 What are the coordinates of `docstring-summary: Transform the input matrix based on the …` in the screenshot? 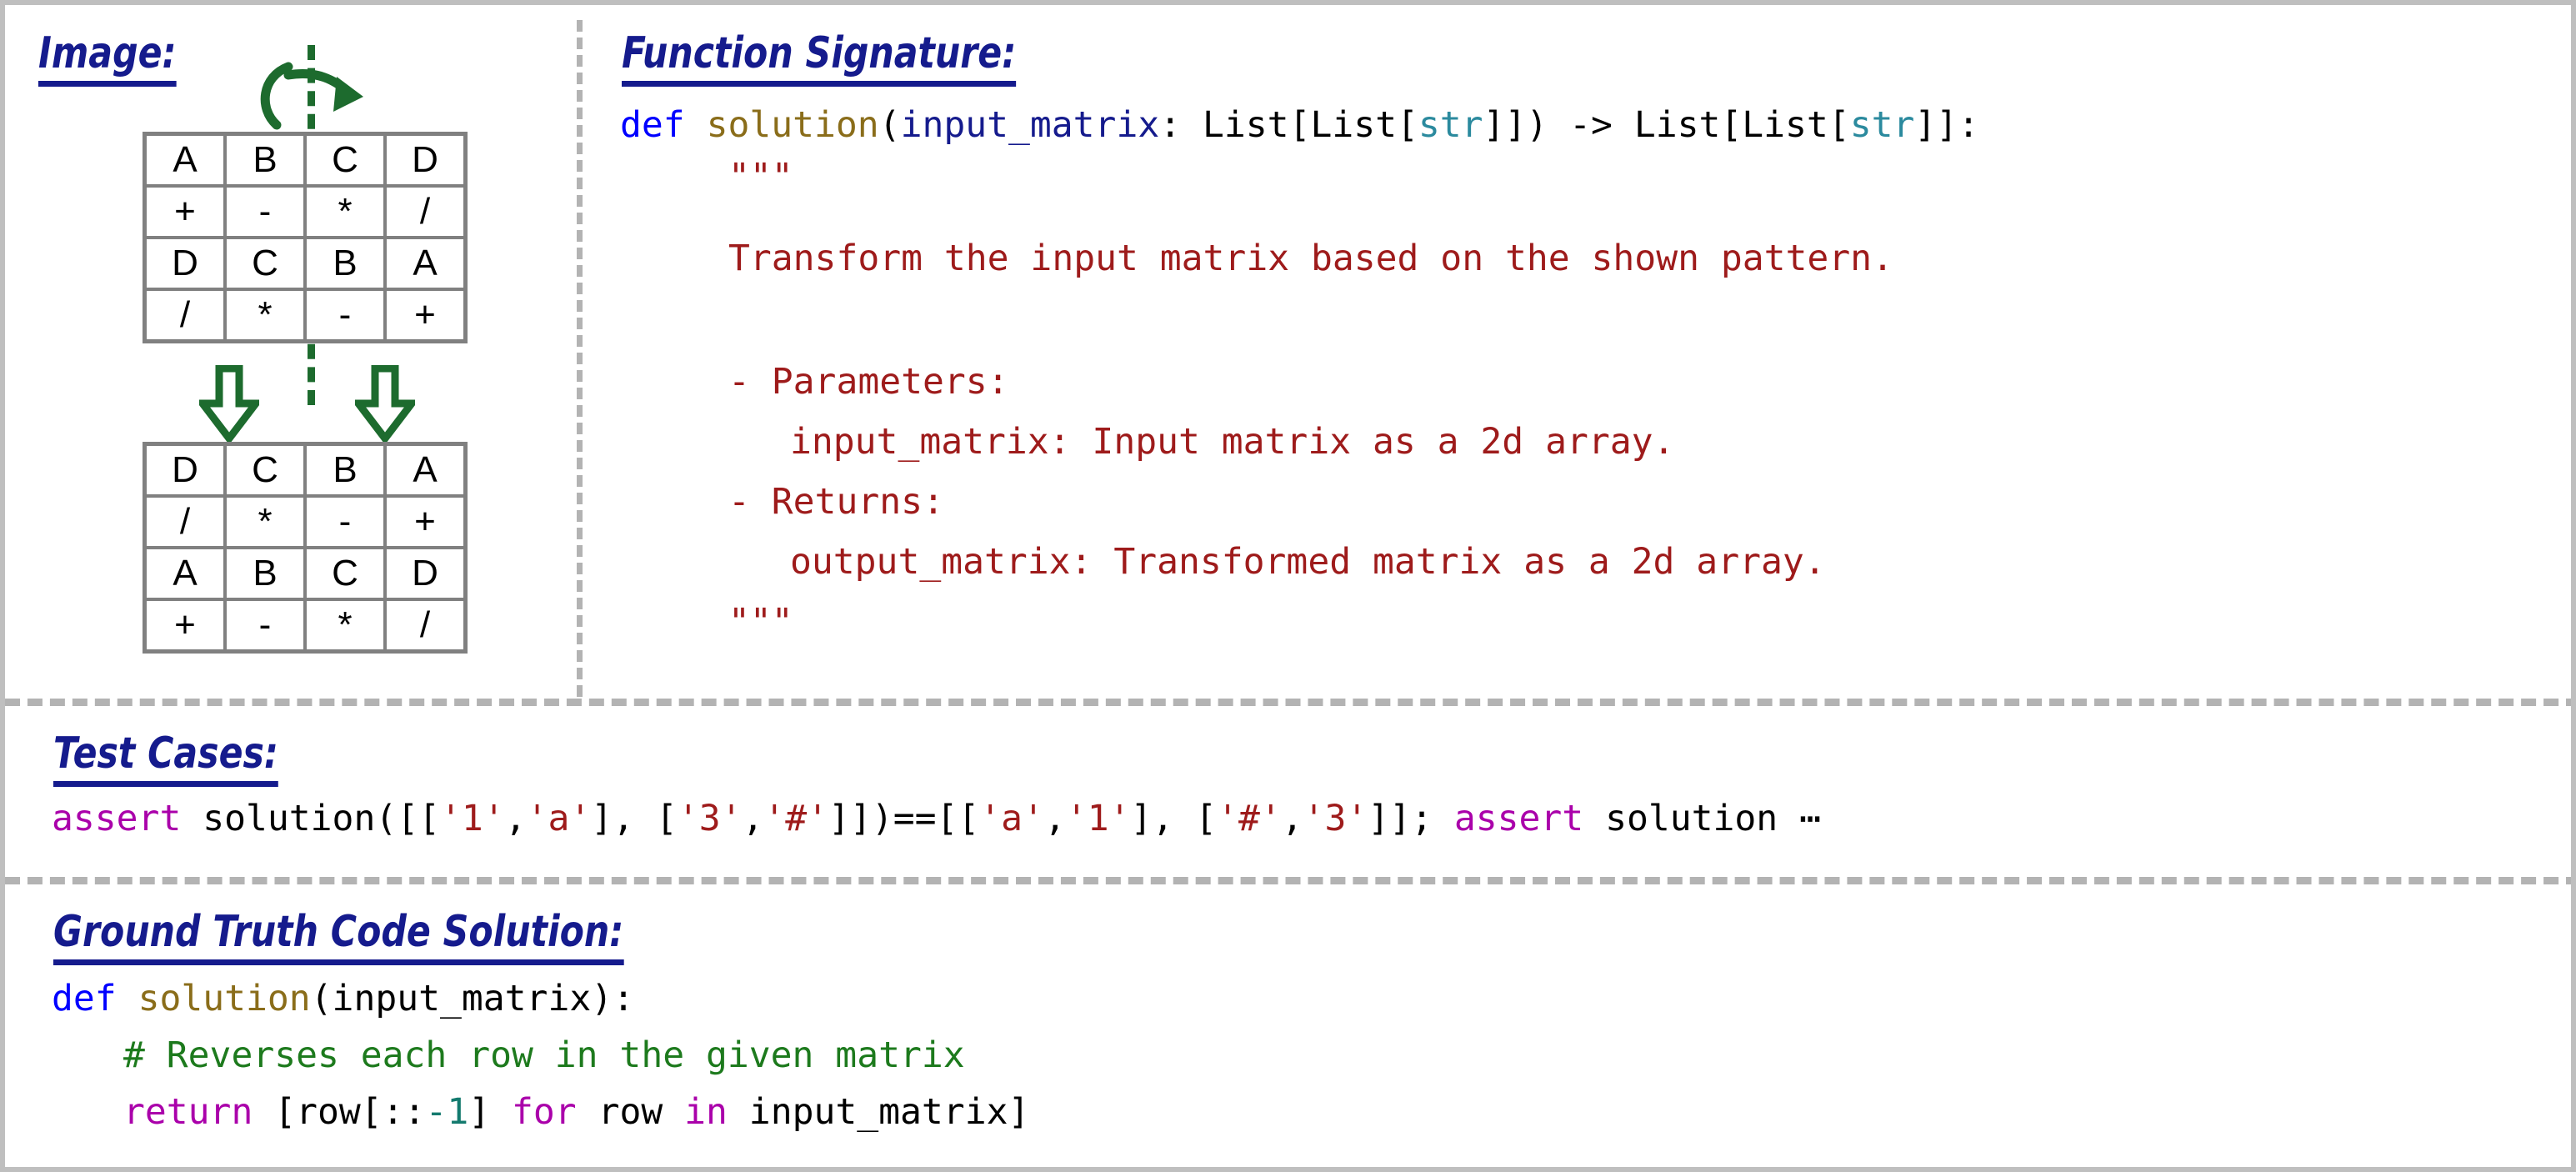 It's located at (1310, 258).